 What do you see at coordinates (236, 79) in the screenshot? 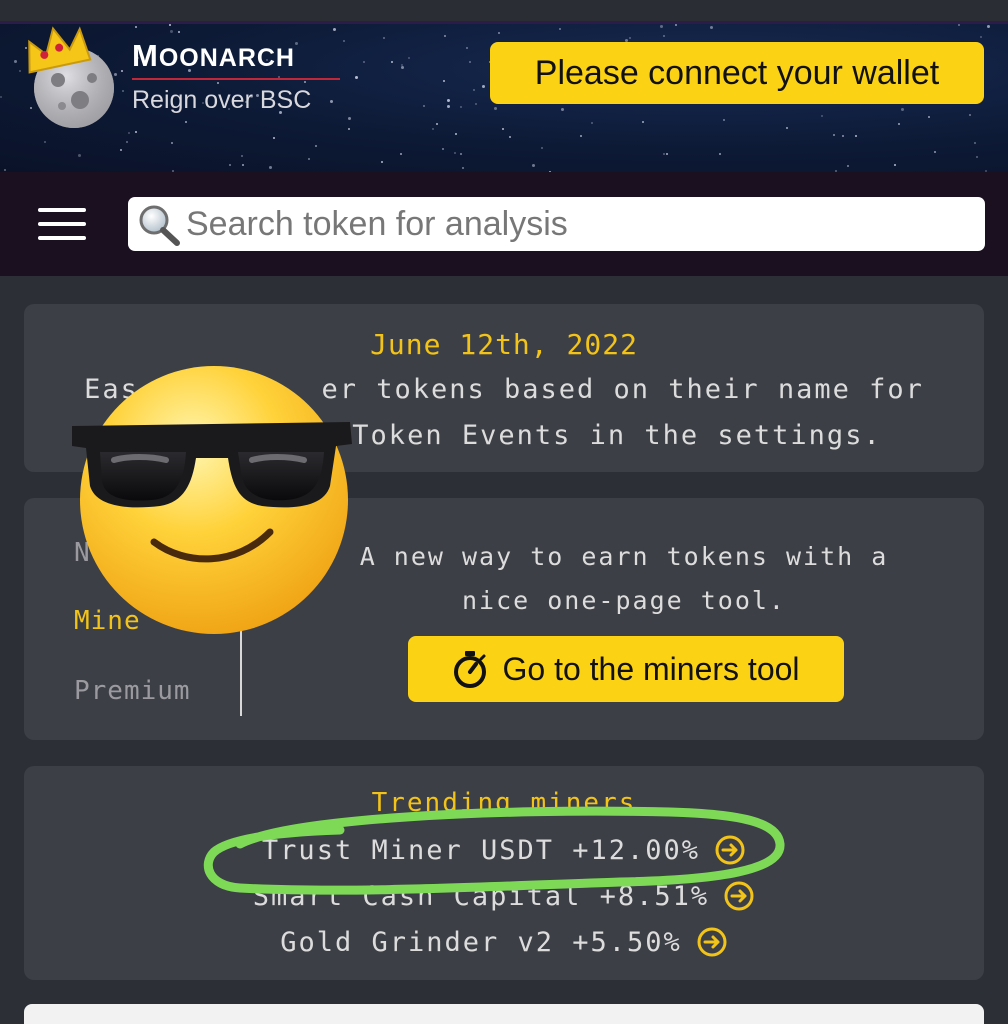
I see `brand-underline` at bounding box center [236, 79].